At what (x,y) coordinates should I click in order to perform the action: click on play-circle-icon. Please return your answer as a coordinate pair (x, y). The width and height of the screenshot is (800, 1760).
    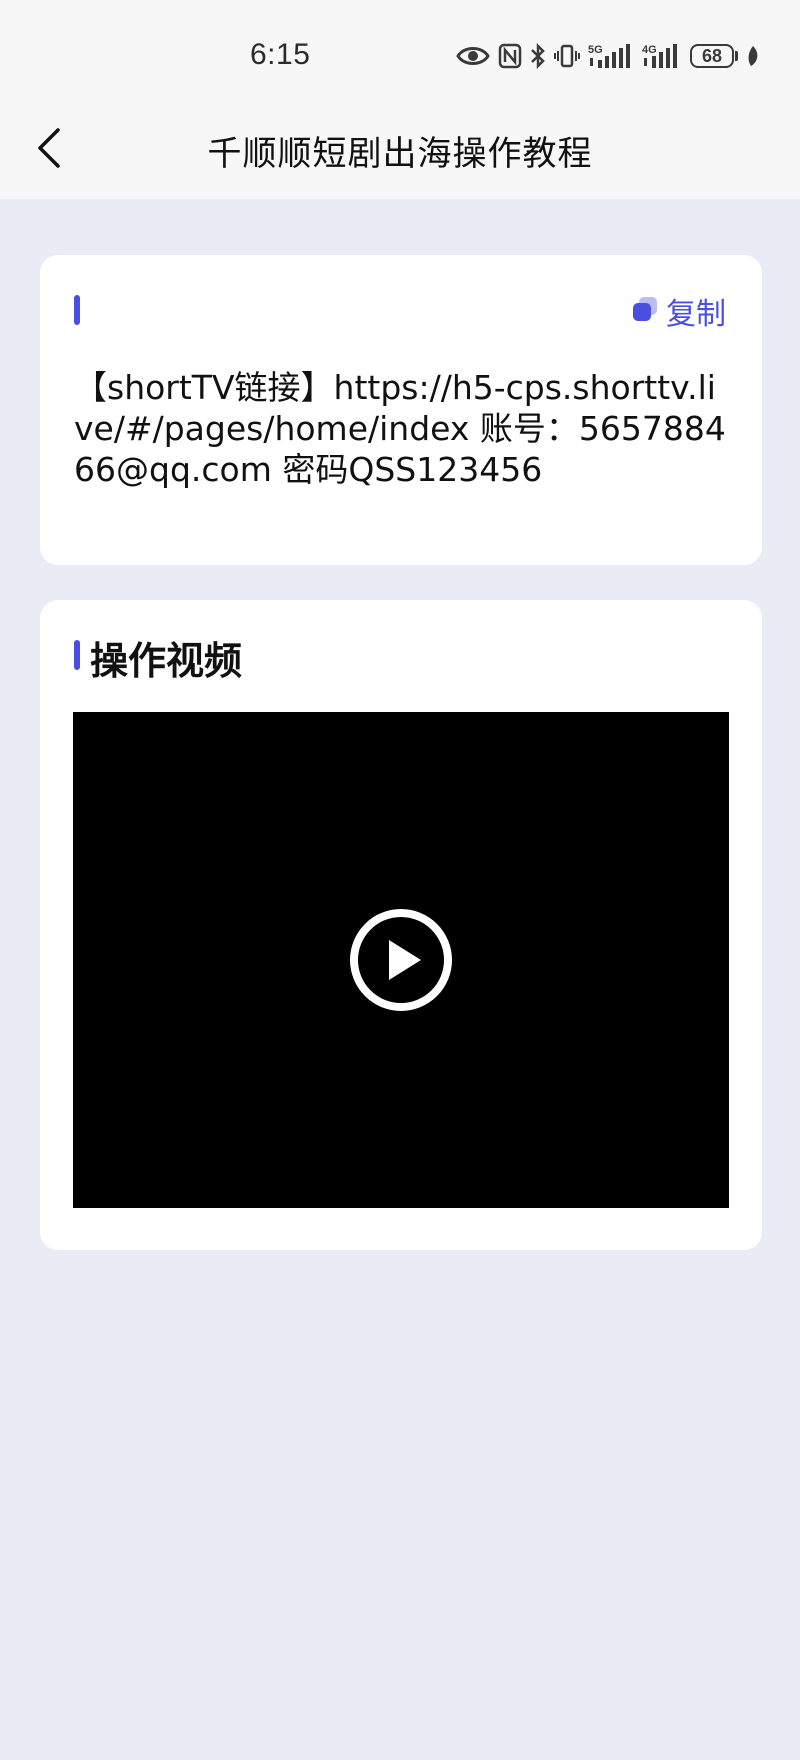
    Looking at the image, I should click on (401, 960).